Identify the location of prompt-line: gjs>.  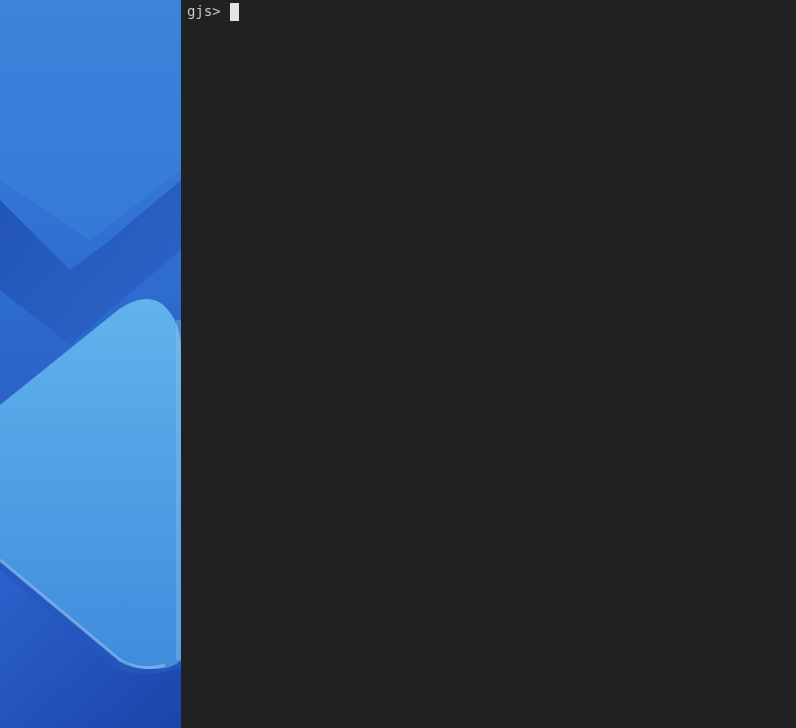
(213, 12).